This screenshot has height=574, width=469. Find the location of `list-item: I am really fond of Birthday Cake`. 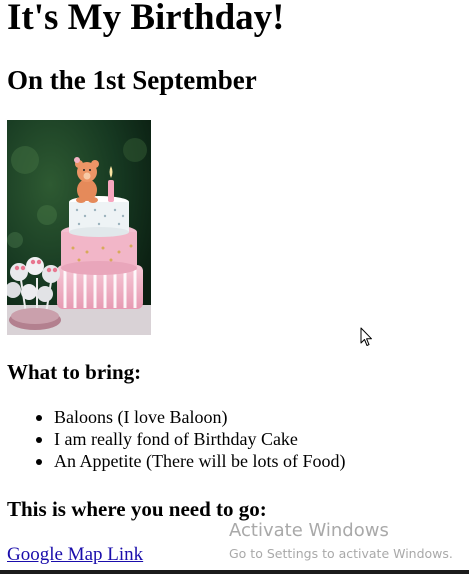

list-item: I am really fond of Birthday Cake is located at coordinates (190, 439).